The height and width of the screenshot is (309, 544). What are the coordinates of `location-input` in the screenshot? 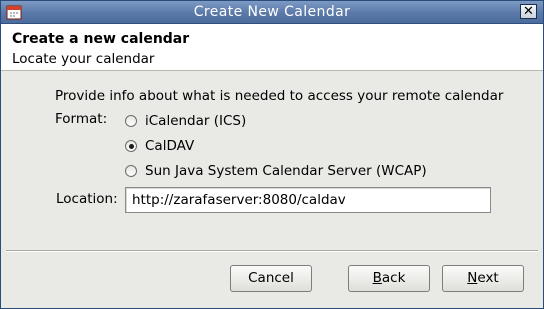 It's located at (308, 200).